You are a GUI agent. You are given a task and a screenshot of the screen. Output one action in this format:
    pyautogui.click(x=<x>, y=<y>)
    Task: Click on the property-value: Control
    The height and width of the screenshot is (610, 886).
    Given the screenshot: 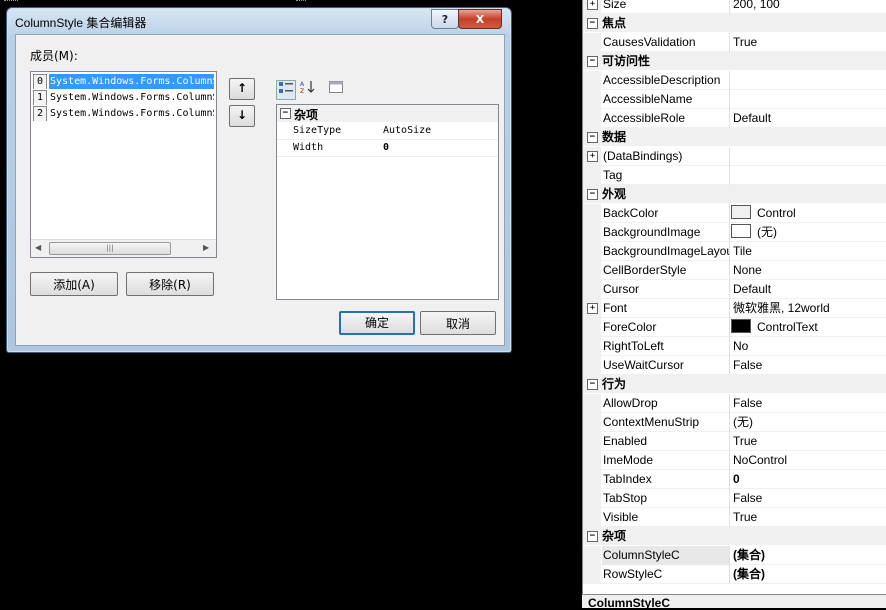 What is the action you would take?
    pyautogui.click(x=763, y=213)
    